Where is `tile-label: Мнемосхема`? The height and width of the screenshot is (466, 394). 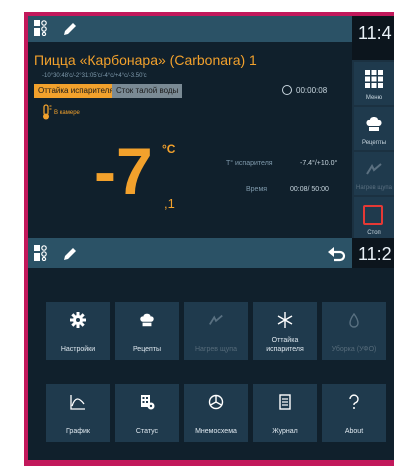 tile-label: Мнемосхема is located at coordinates (216, 431).